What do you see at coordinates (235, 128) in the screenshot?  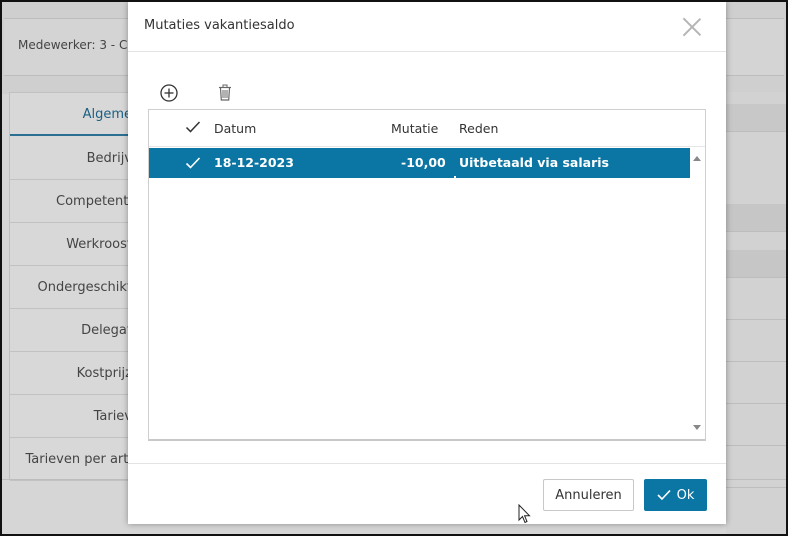 I see `column-header-datum: Datum` at bounding box center [235, 128].